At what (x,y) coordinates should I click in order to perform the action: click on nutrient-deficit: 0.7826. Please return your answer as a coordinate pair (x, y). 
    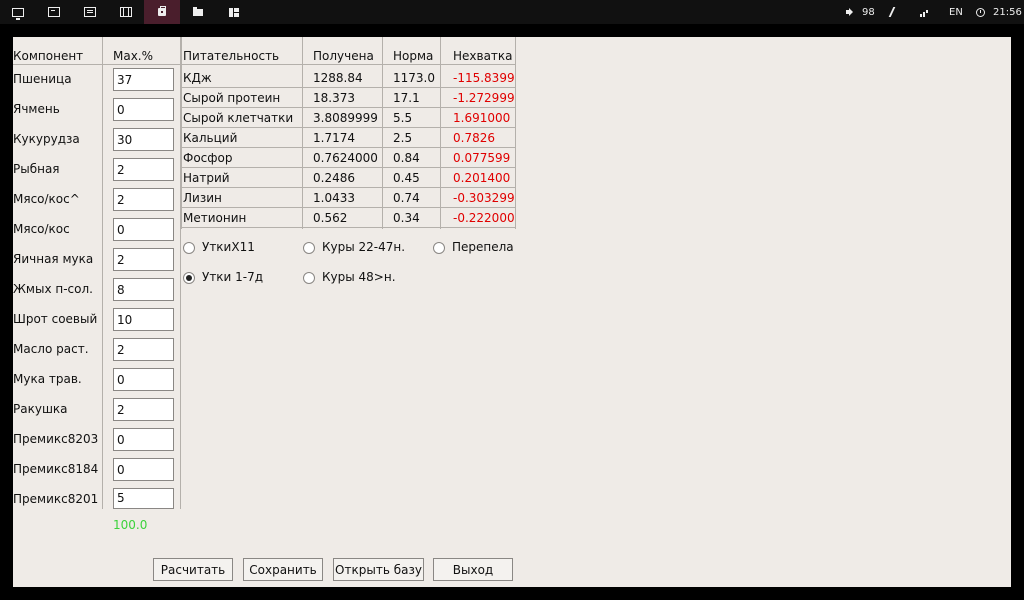
    Looking at the image, I should click on (474, 138).